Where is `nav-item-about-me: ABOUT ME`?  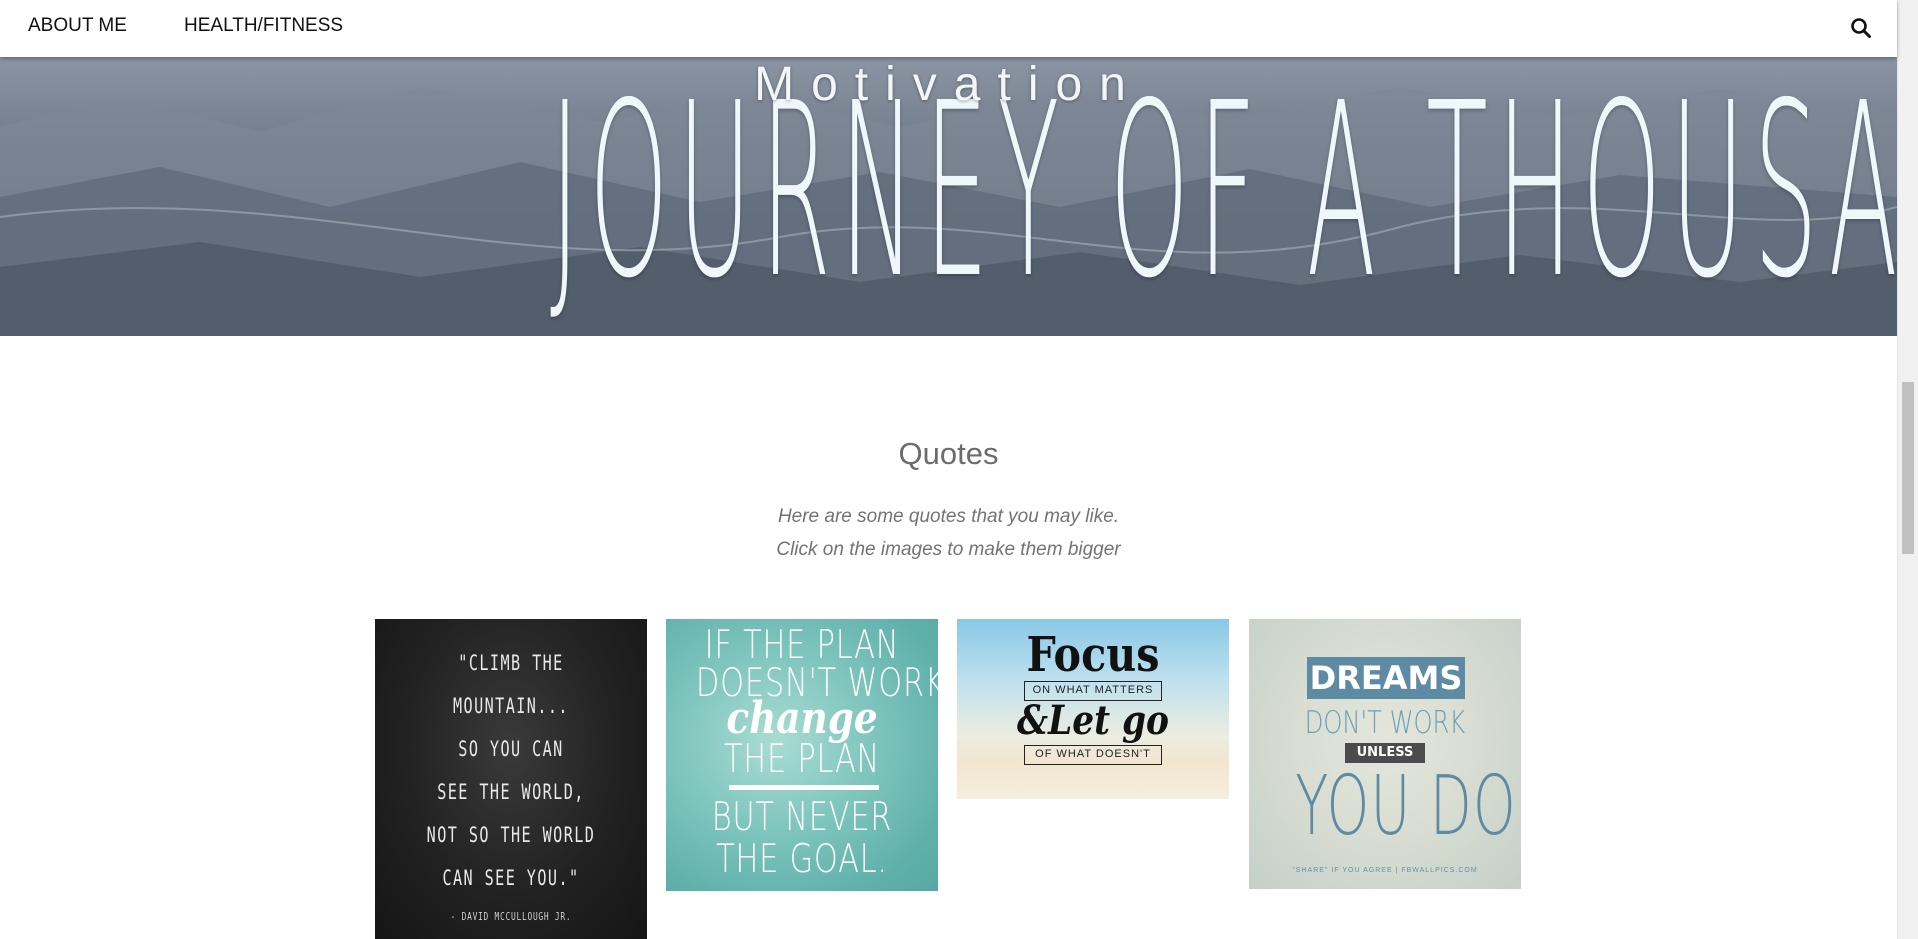
nav-item-about-me: ABOUT ME is located at coordinates (77, 26).